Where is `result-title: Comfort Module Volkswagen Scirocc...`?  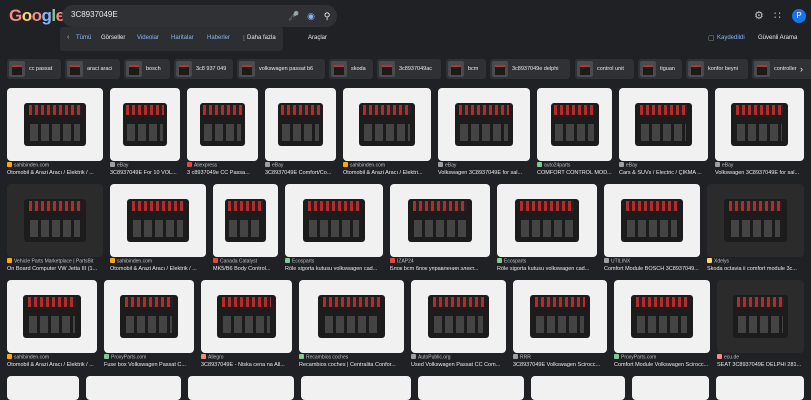
result-title: Comfort Module Volkswagen Scirocc... is located at coordinates (662, 365).